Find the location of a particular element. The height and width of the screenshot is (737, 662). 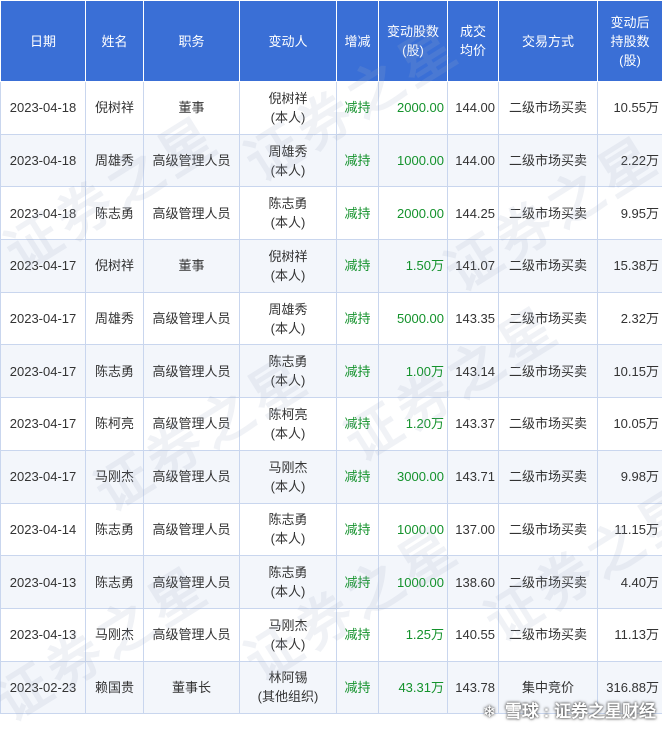

cell-changer: 林阿锡(其他组织) is located at coordinates (288, 687).